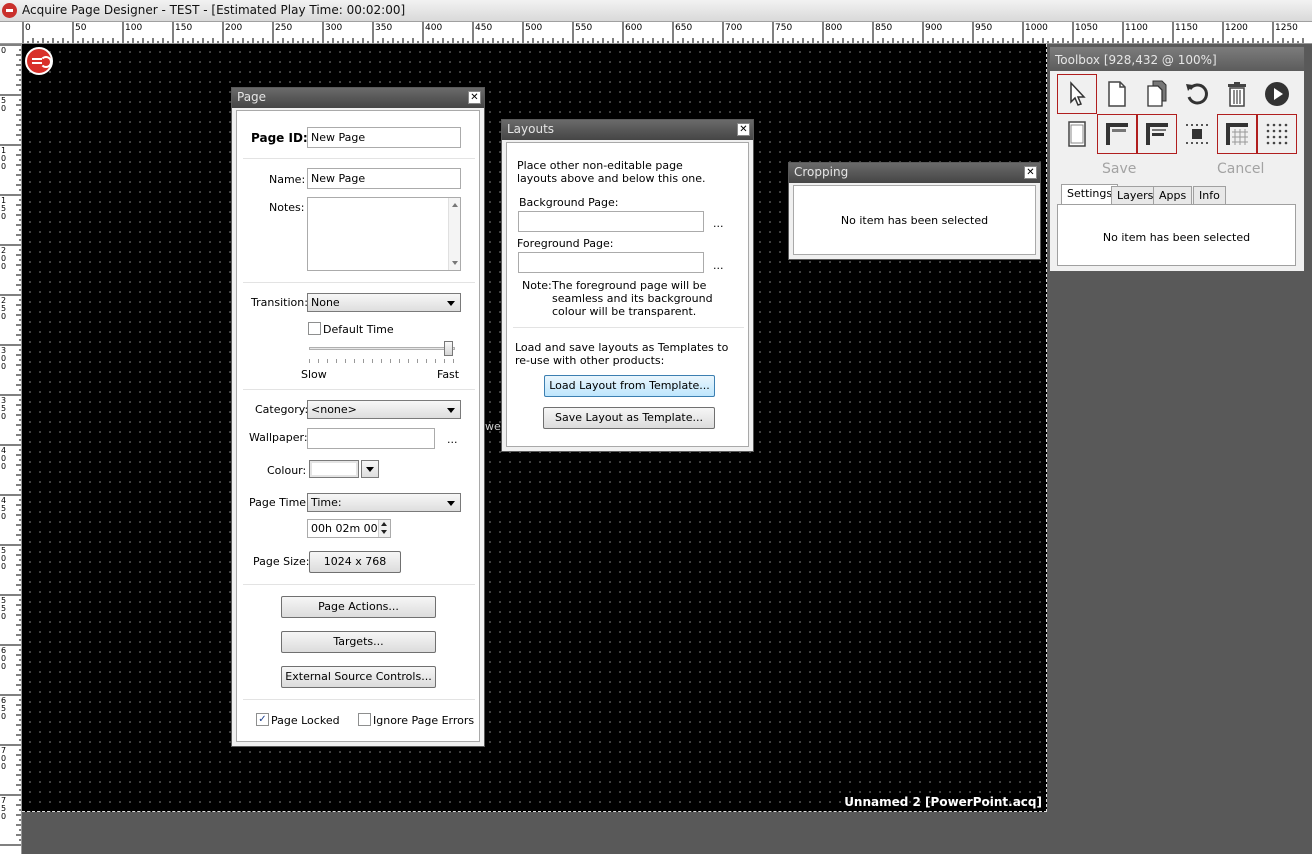  Describe the element at coordinates (358, 329) in the screenshot. I see `default-time-label: Default Time` at that location.